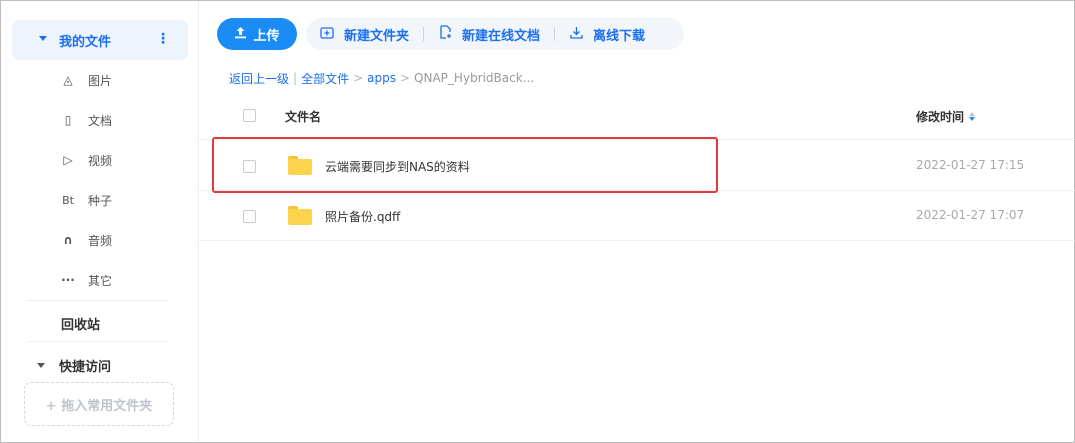 The image size is (1075, 443). What do you see at coordinates (259, 78) in the screenshot?
I see `breadcrumb-back-link: 返回上一级` at bounding box center [259, 78].